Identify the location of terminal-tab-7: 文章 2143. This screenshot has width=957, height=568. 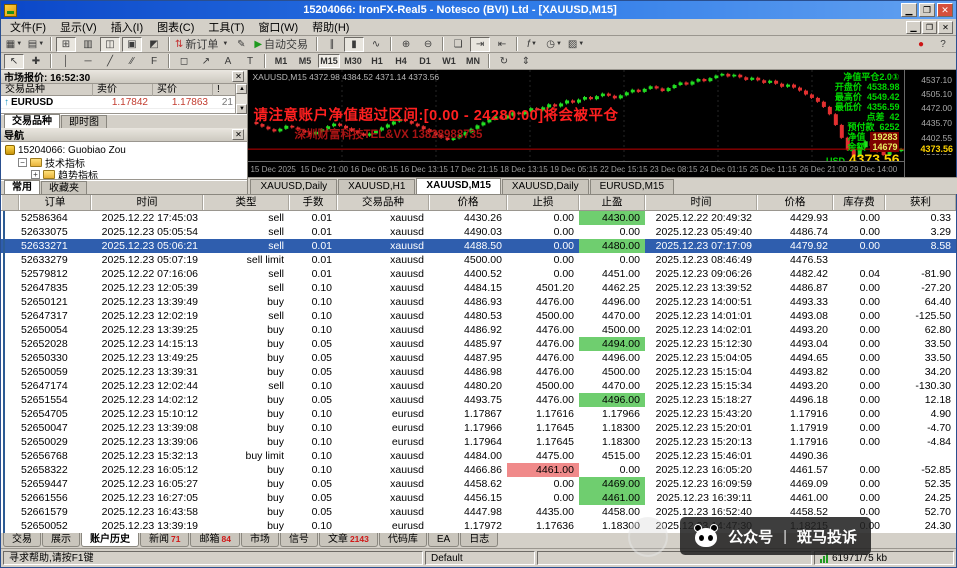
(348, 540).